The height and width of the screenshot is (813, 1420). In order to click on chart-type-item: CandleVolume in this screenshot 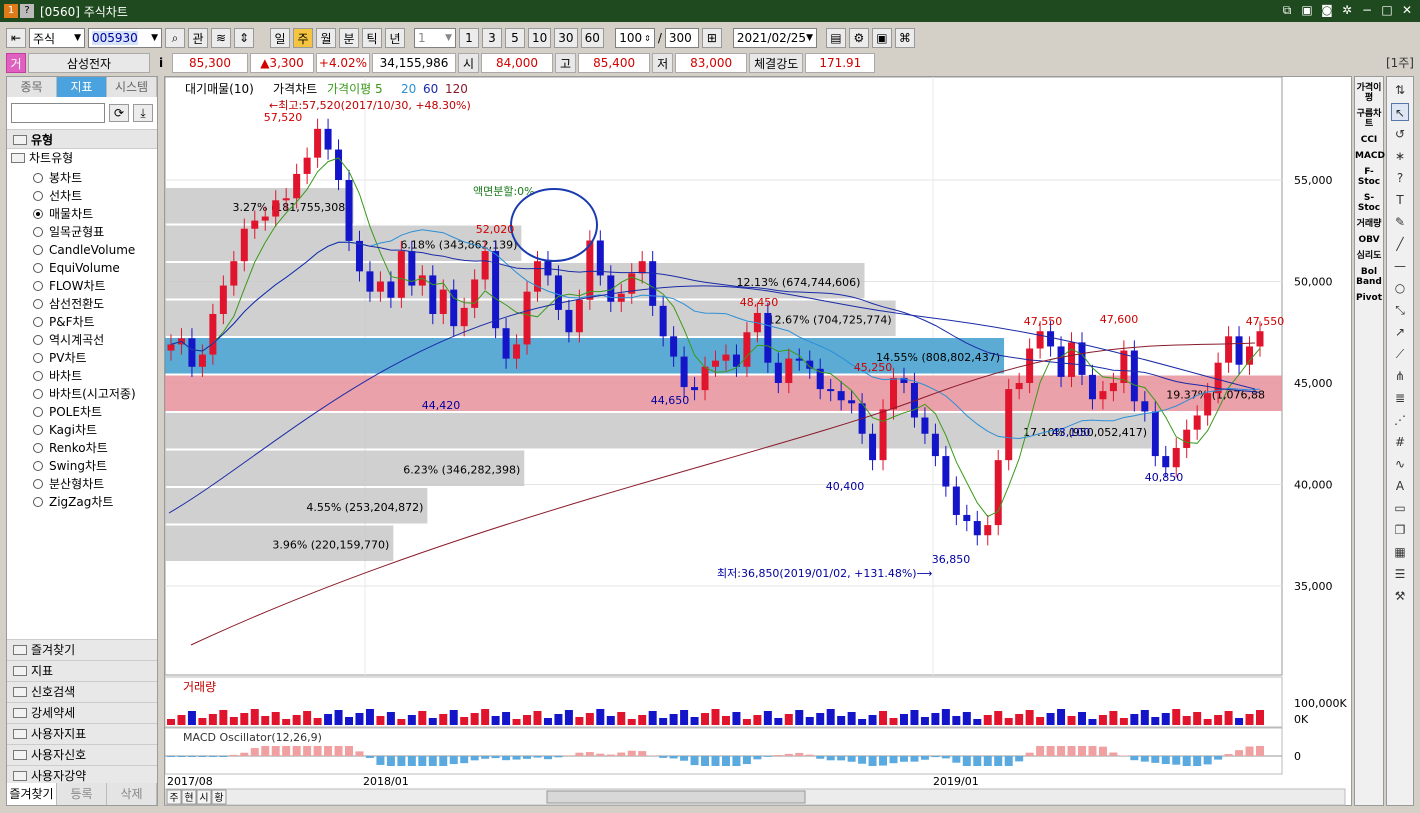, I will do `click(82, 250)`.